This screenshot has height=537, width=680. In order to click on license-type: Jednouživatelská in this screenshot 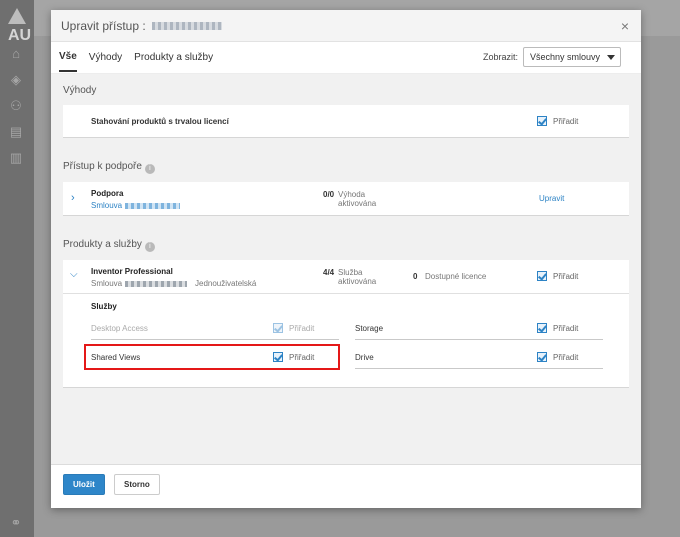, I will do `click(226, 283)`.